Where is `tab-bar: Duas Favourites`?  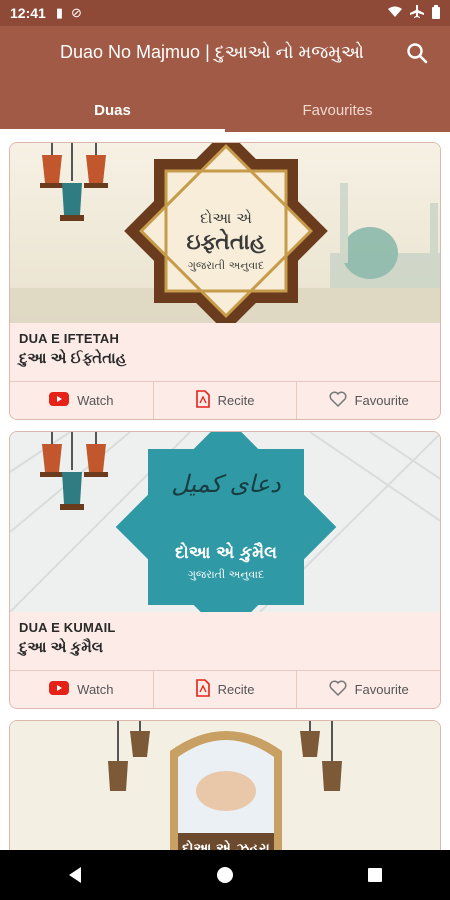 tab-bar: Duas Favourites is located at coordinates (225, 110).